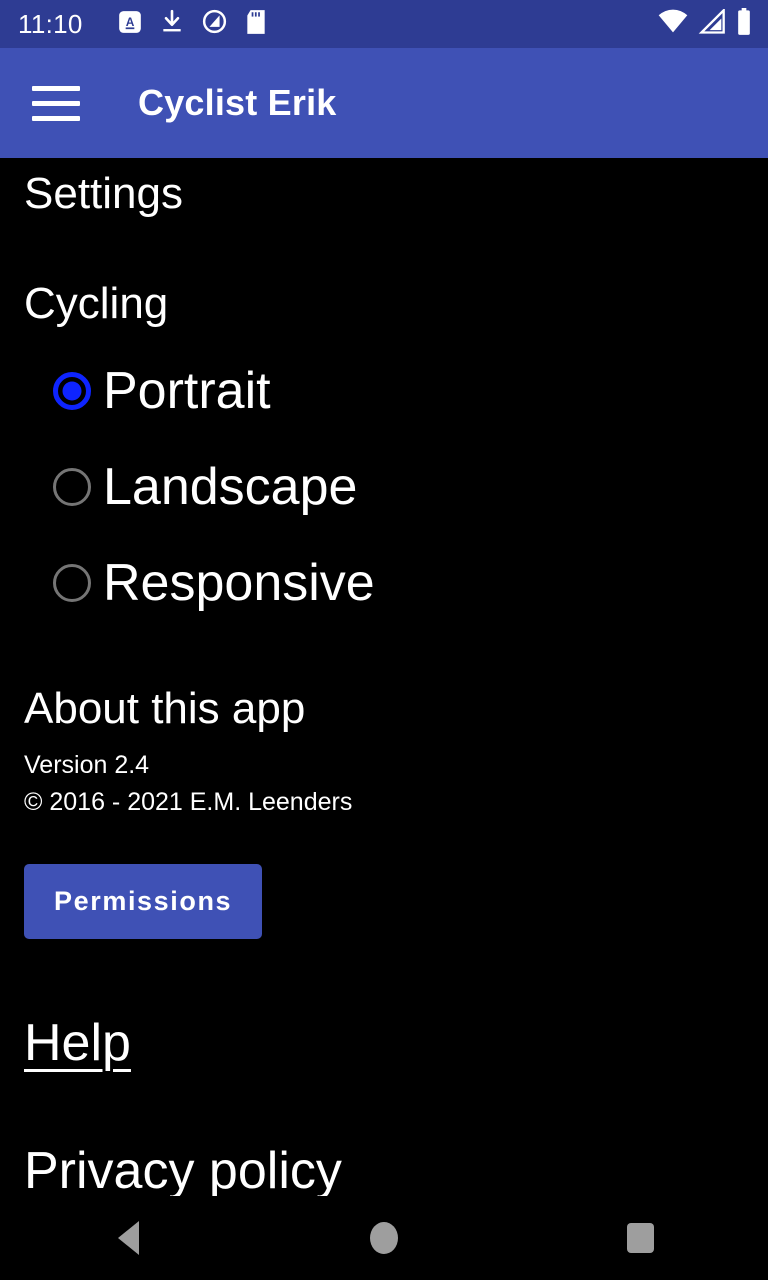 The height and width of the screenshot is (1280, 768). I want to click on battery-icon, so click(744, 24).